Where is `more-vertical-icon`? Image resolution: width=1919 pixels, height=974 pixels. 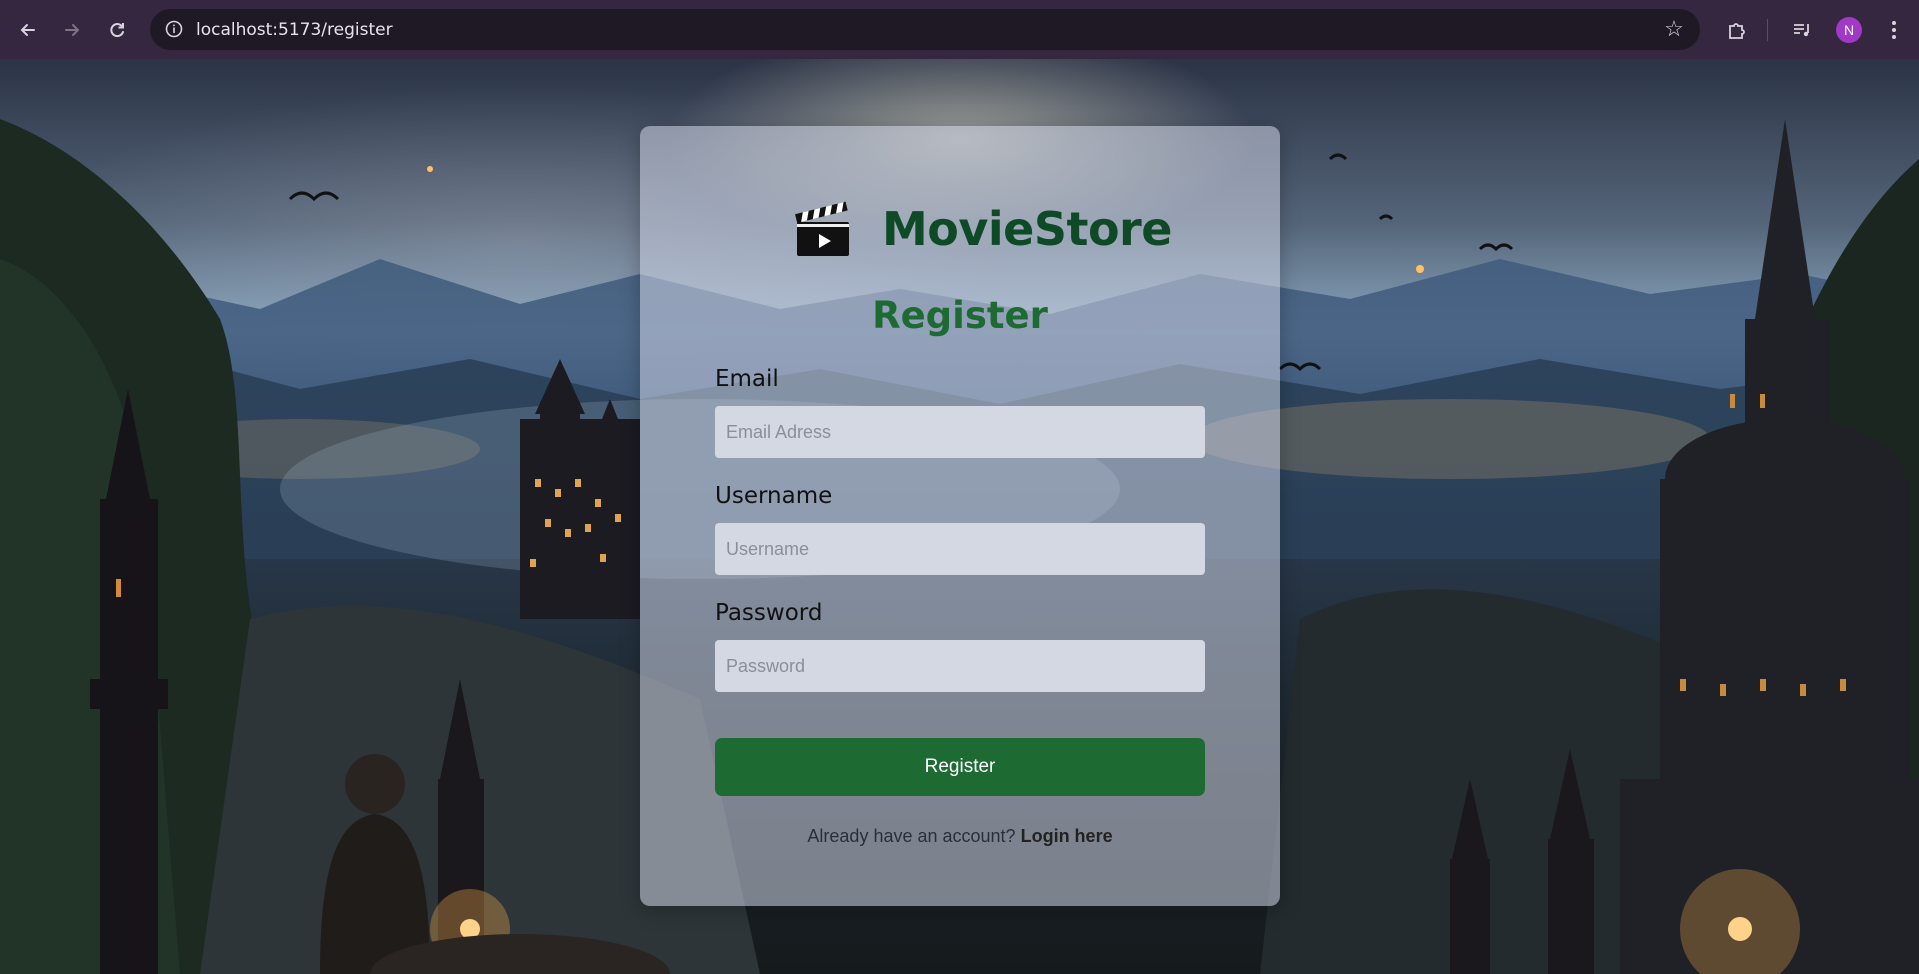 more-vertical-icon is located at coordinates (1894, 30).